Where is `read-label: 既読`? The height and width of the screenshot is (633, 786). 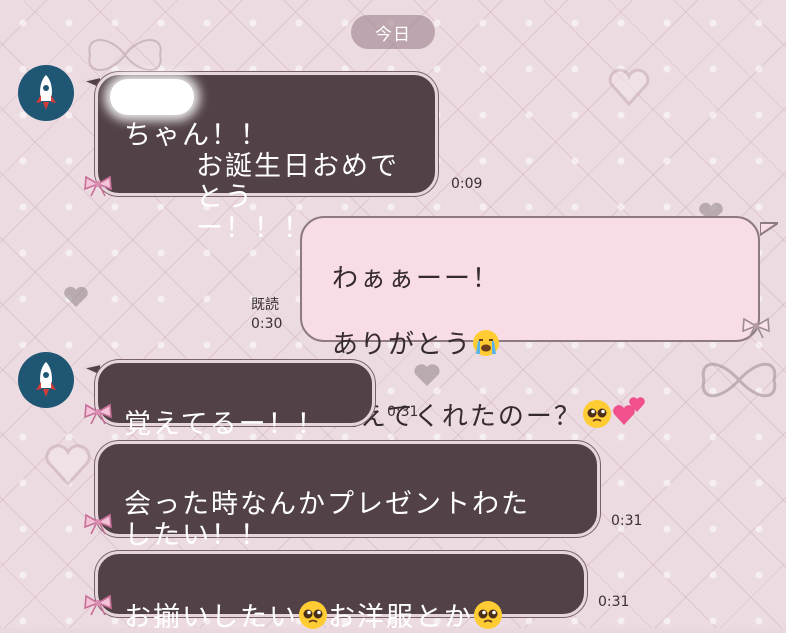 read-label: 既読 is located at coordinates (265, 305).